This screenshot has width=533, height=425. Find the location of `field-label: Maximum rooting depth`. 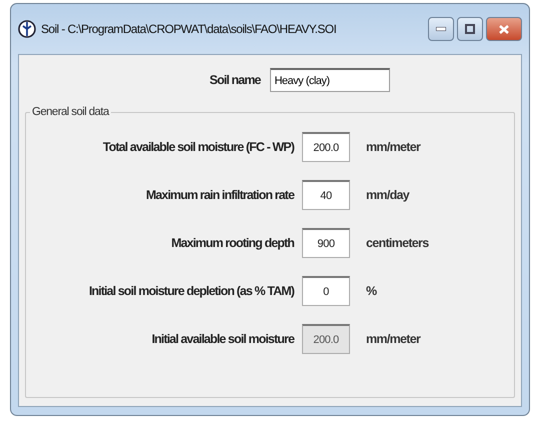

field-label: Maximum rooting depth is located at coordinates (232, 243).